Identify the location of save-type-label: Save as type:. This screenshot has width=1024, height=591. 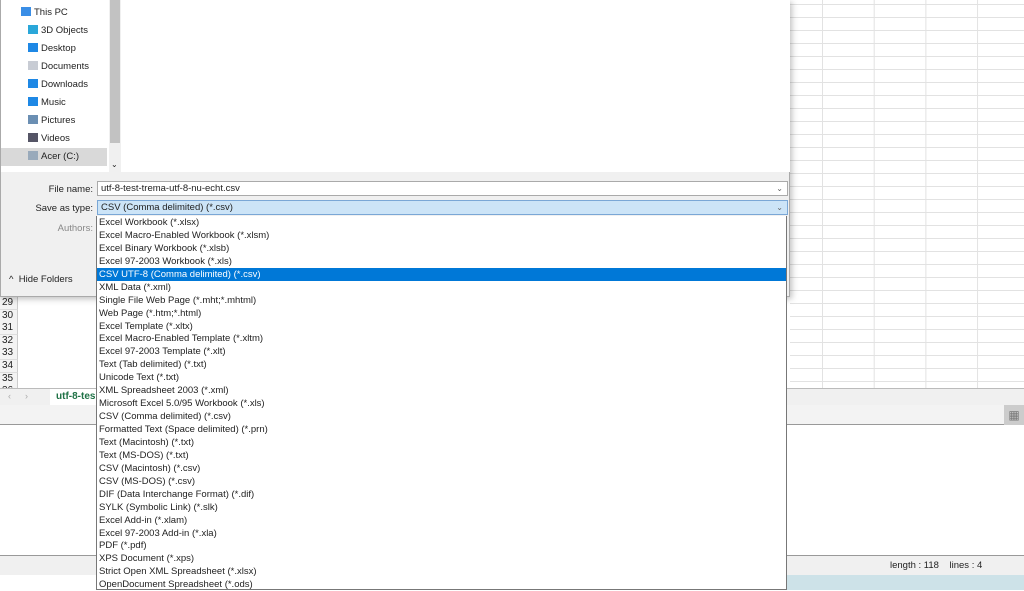
(64, 208).